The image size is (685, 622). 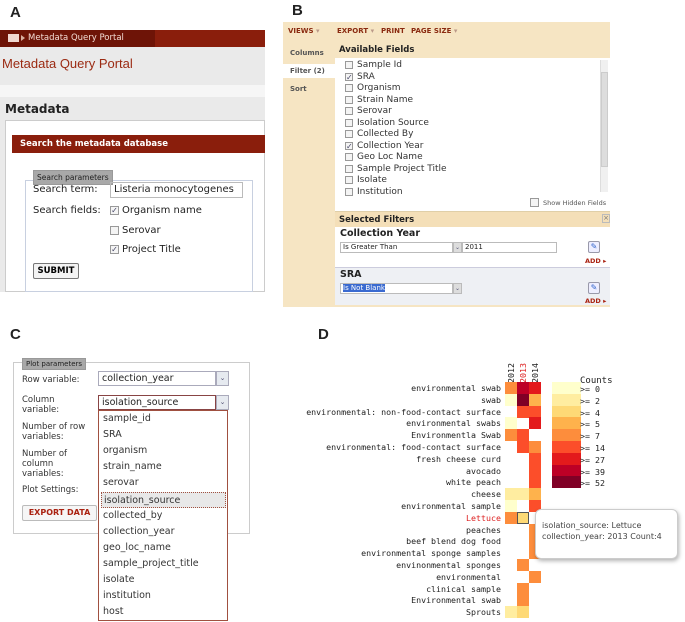 I want to click on show-hidden-fields: Show Hidden Fields, so click(x=568, y=202).